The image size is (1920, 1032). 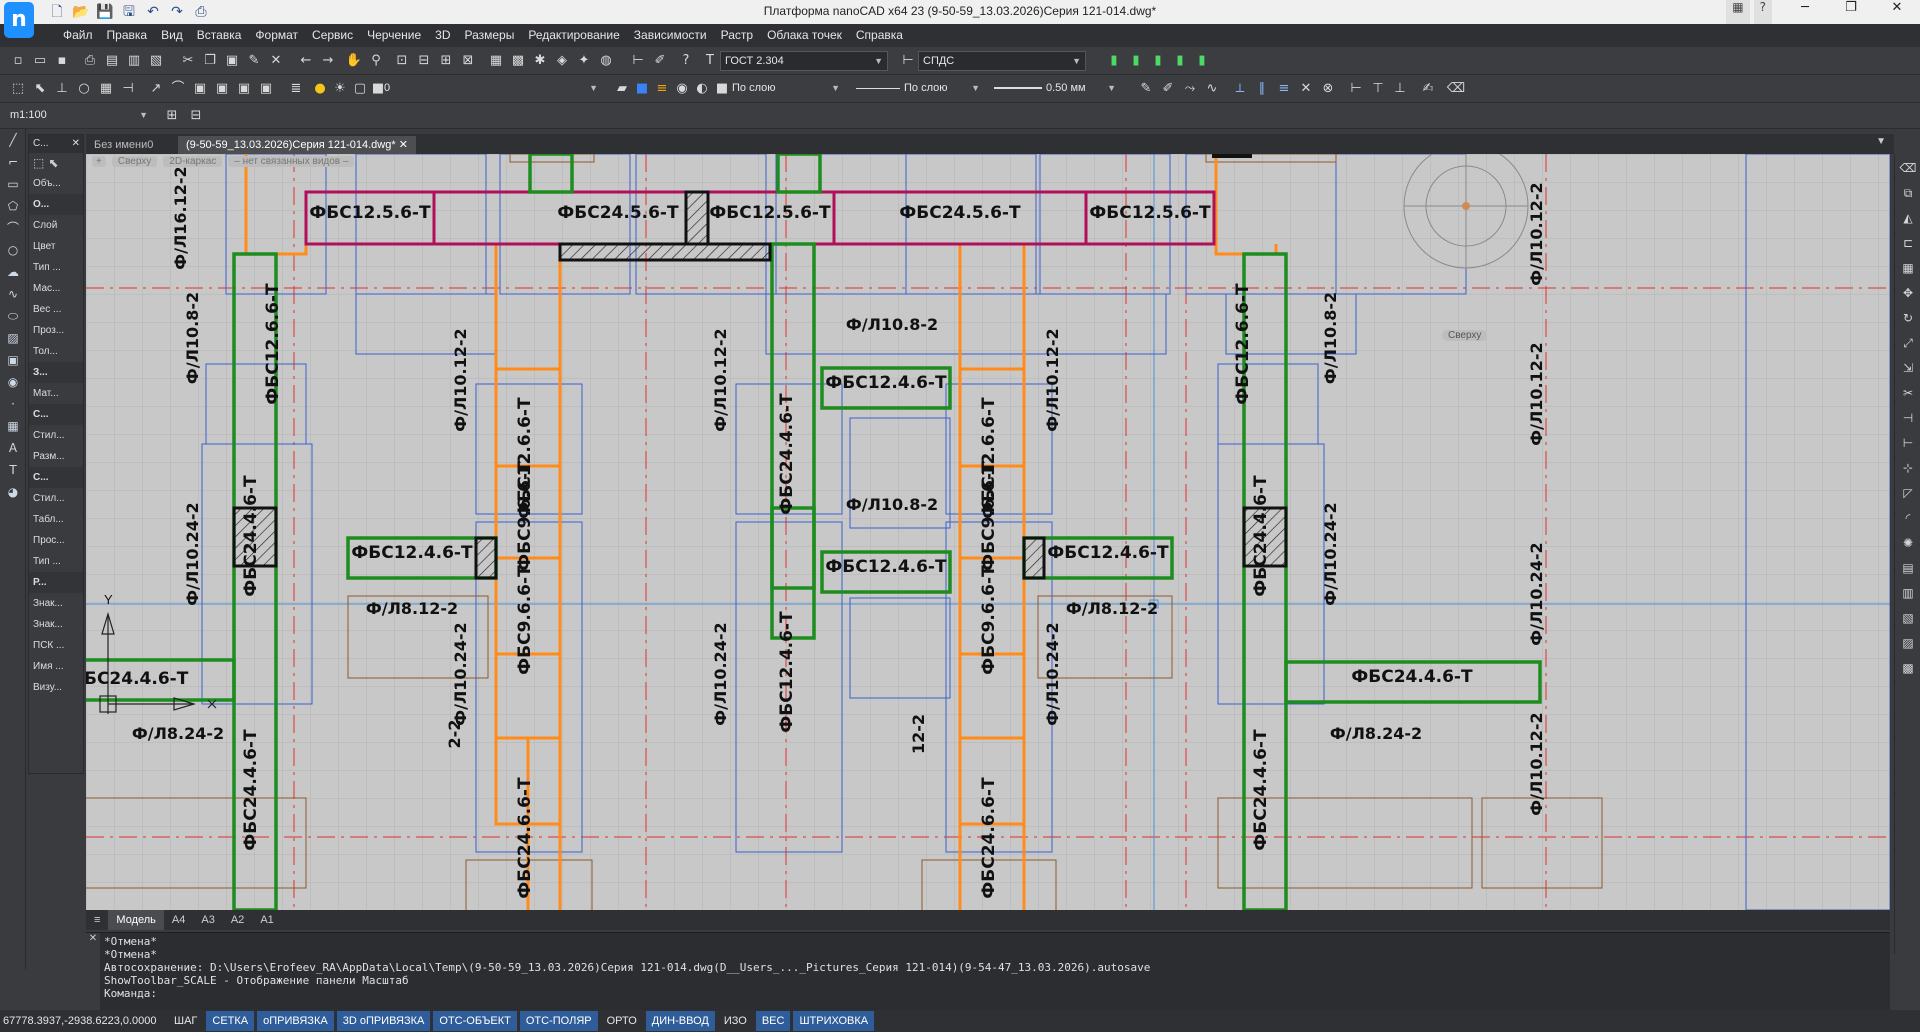 I want to click on join-icon: ⊹, so click(x=1908, y=468).